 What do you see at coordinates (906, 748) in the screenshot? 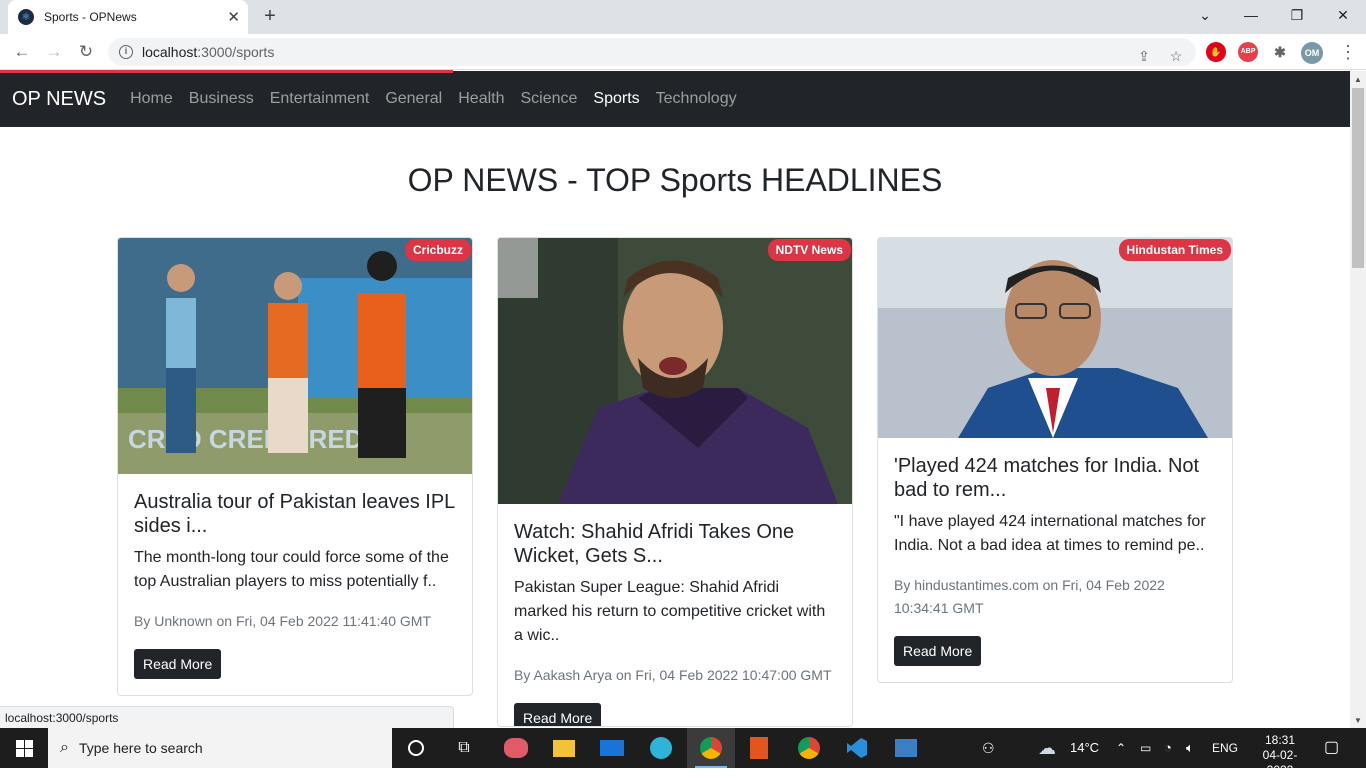
I see `photos-icon` at bounding box center [906, 748].